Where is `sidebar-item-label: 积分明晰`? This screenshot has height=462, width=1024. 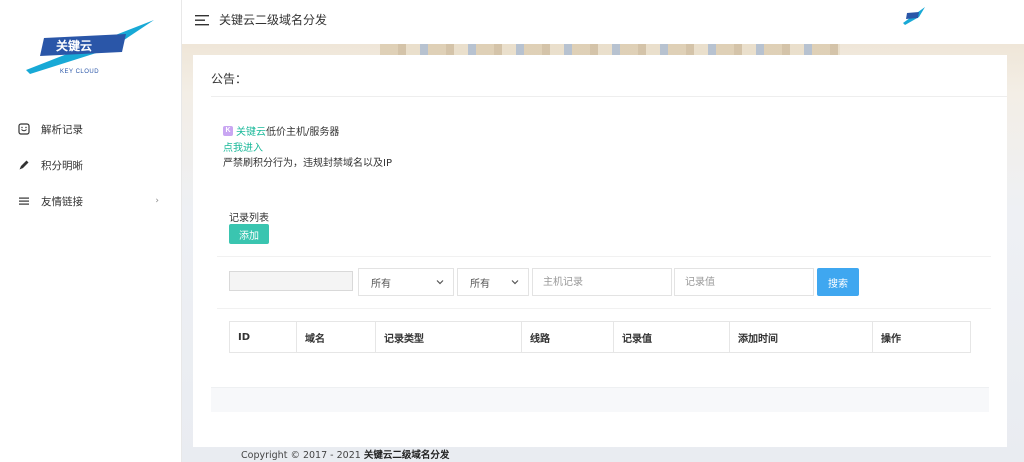 sidebar-item-label: 积分明晰 is located at coordinates (62, 165).